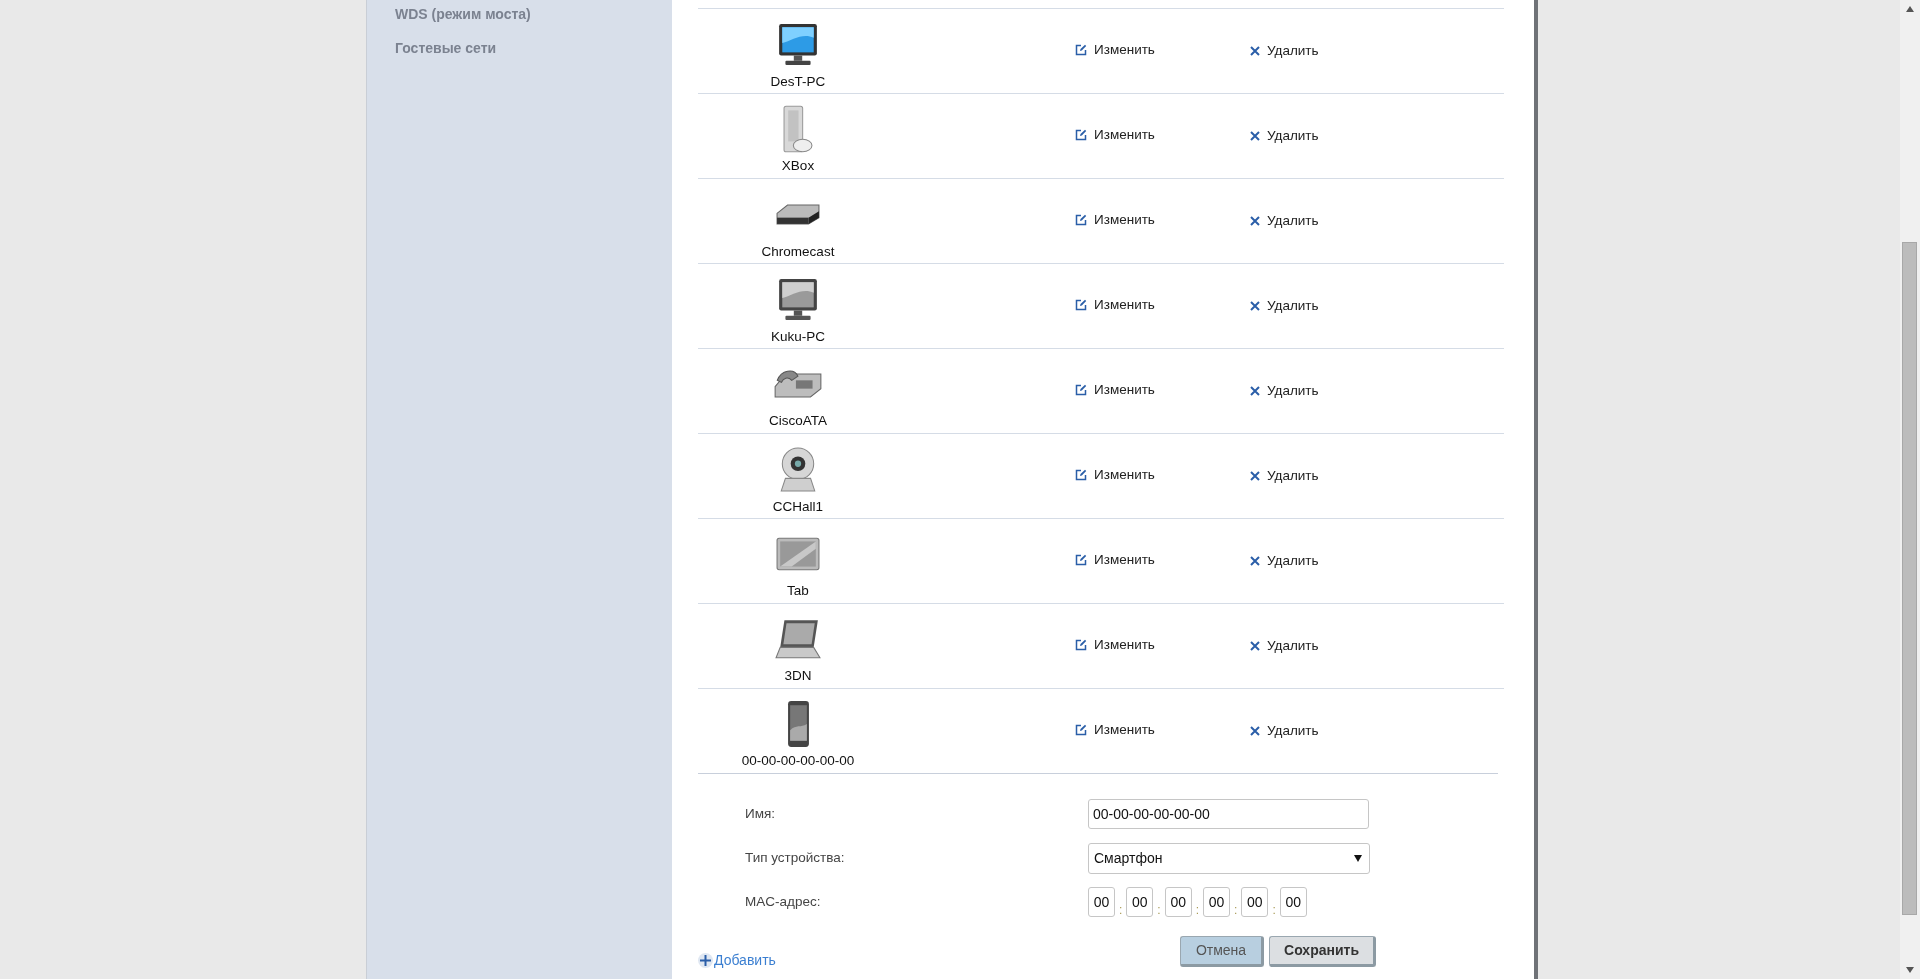 This screenshot has width=1920, height=979. What do you see at coordinates (1909, 578) in the screenshot?
I see `scrollbar-thumb` at bounding box center [1909, 578].